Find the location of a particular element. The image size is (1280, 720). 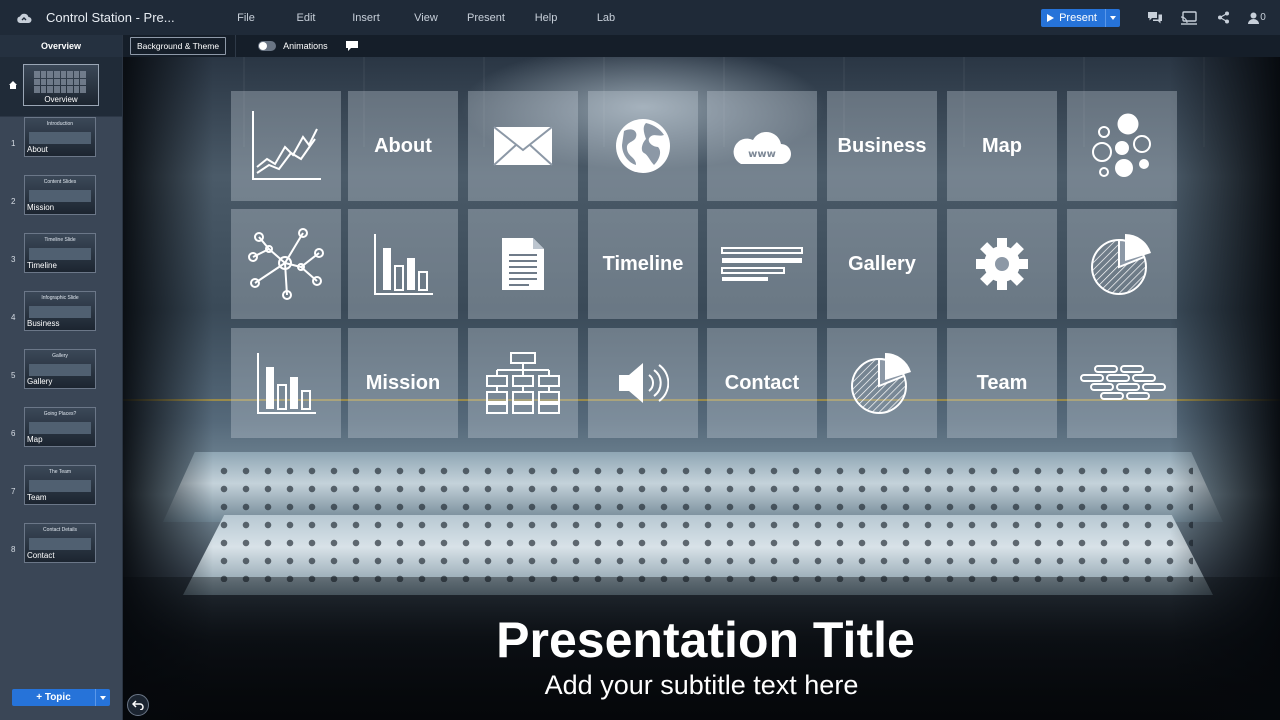

present-label: Present is located at coordinates (1078, 17).